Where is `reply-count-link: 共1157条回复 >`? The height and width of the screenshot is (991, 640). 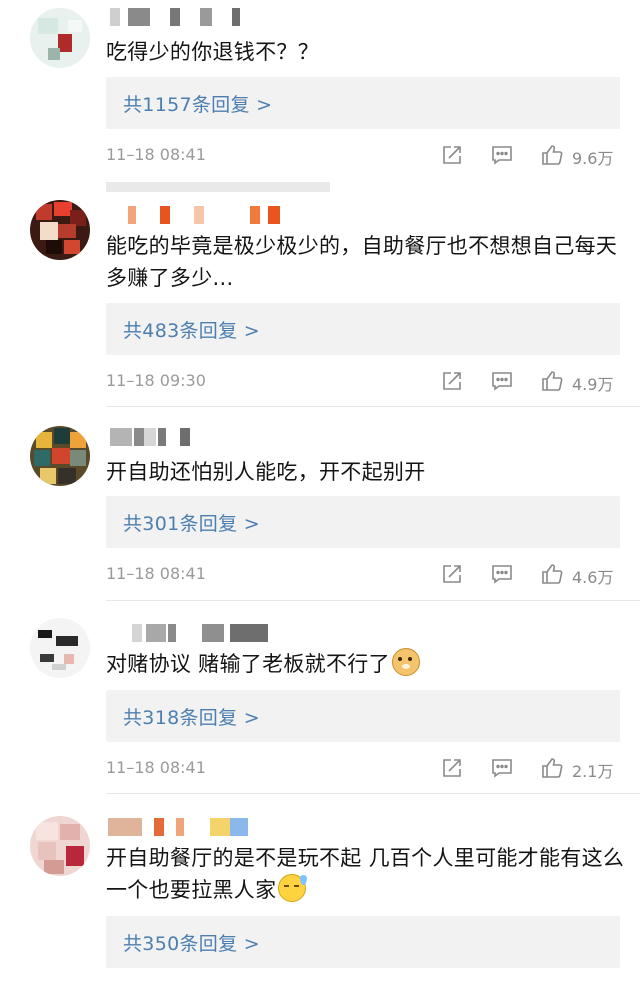 reply-count-link: 共1157条回复 > is located at coordinates (197, 103).